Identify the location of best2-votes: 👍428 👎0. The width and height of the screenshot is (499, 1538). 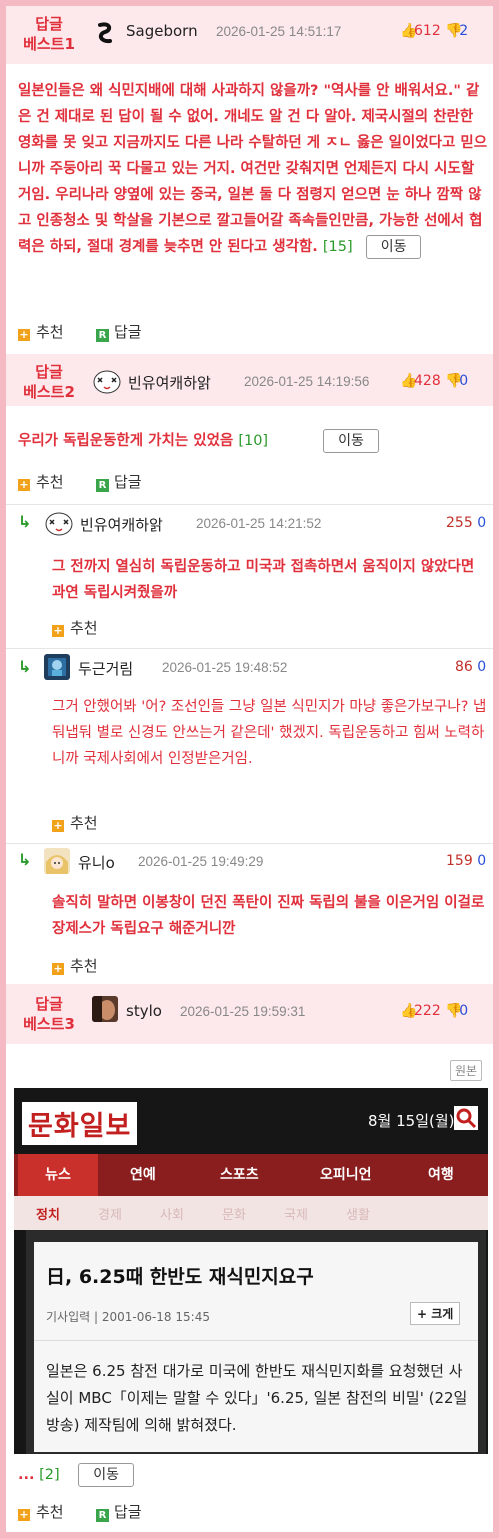
(434, 381).